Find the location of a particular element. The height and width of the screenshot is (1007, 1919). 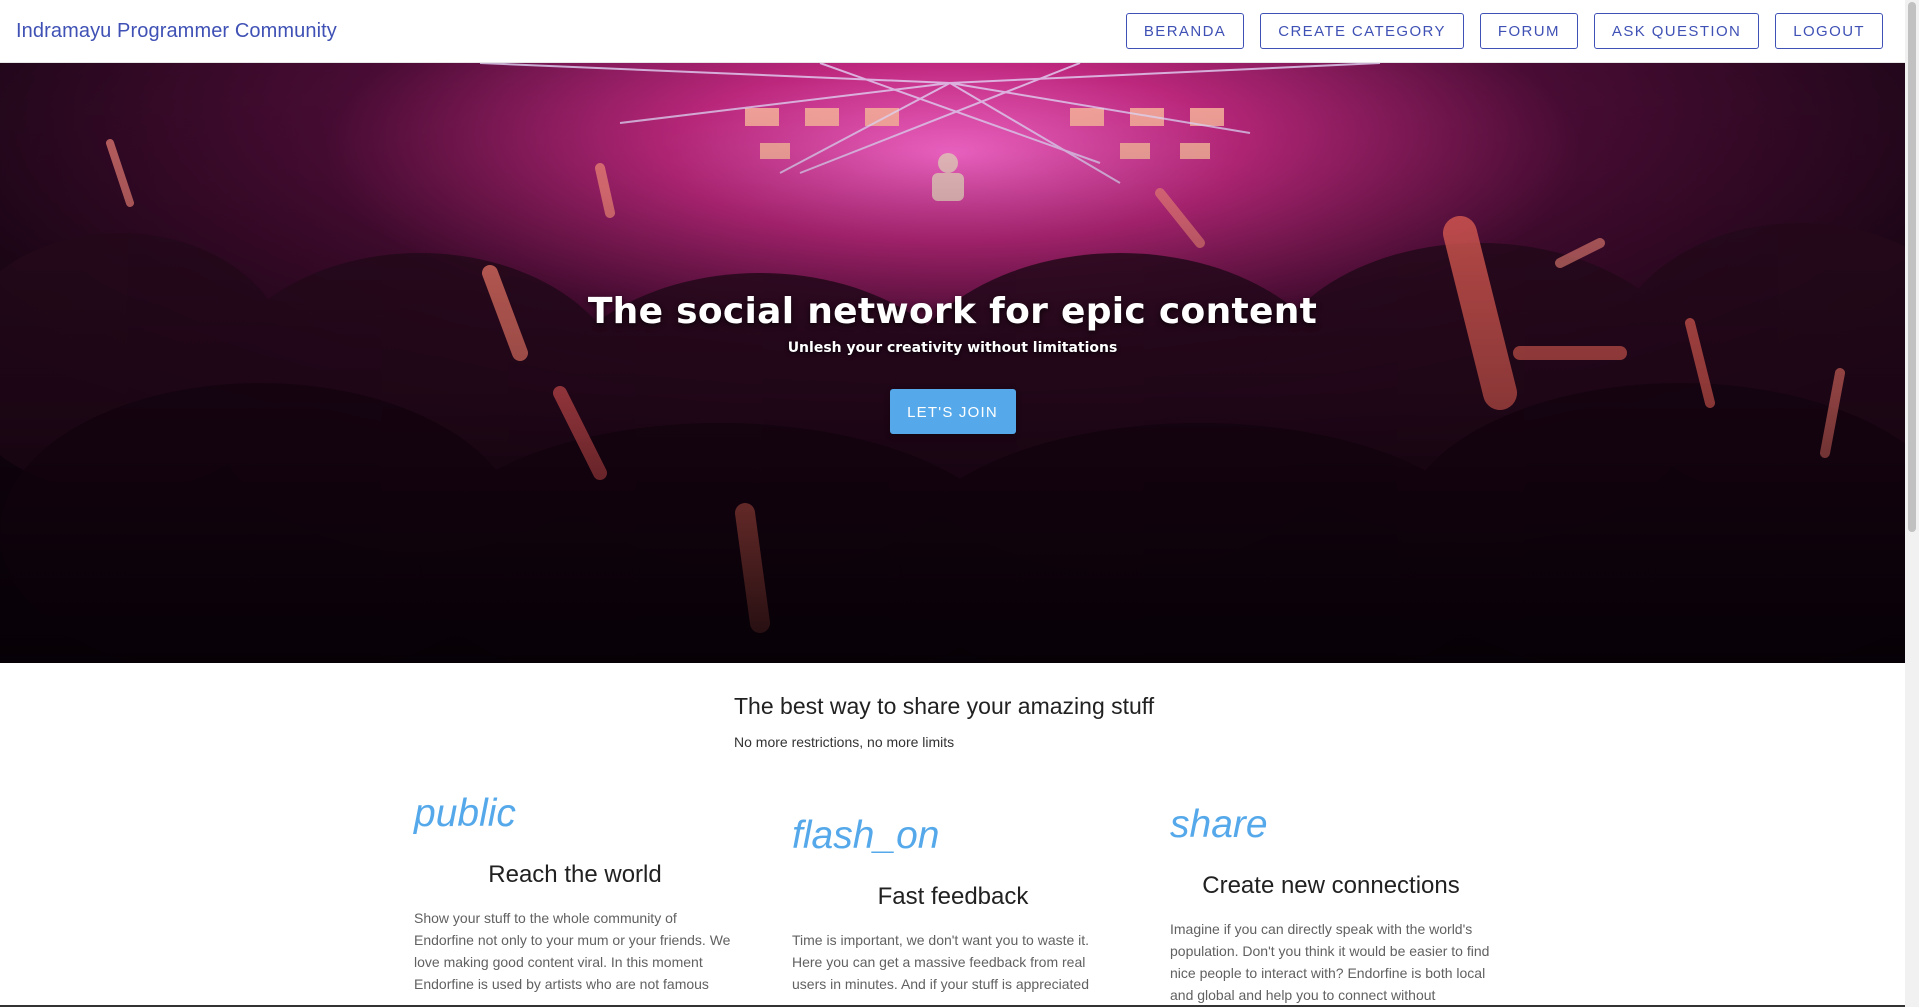

share-icon: share is located at coordinates (1219, 824).